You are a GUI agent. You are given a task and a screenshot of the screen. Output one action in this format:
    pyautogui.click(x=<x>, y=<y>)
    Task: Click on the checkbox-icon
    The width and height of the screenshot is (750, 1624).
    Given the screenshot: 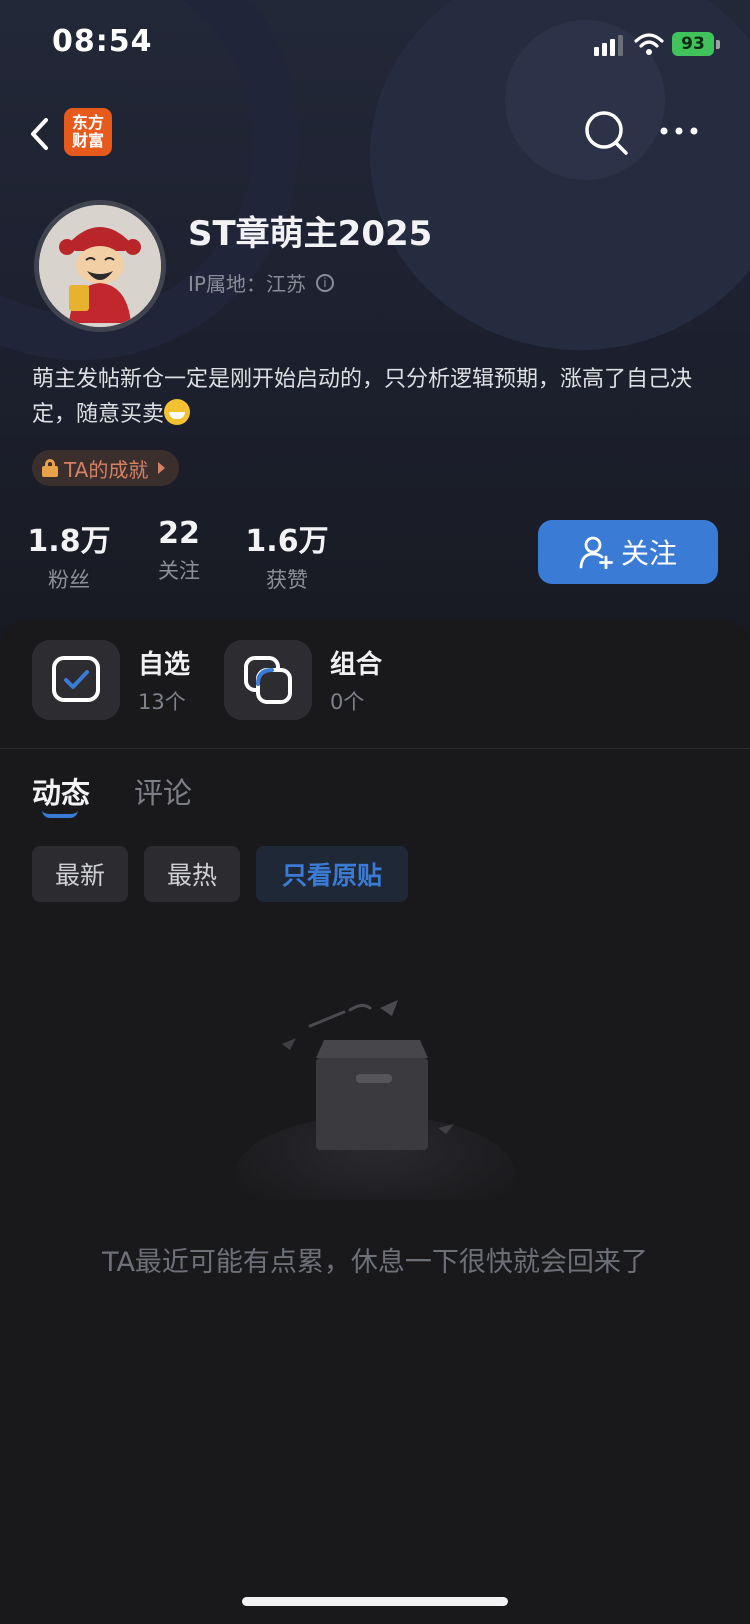 What is the action you would take?
    pyautogui.click(x=76, y=679)
    